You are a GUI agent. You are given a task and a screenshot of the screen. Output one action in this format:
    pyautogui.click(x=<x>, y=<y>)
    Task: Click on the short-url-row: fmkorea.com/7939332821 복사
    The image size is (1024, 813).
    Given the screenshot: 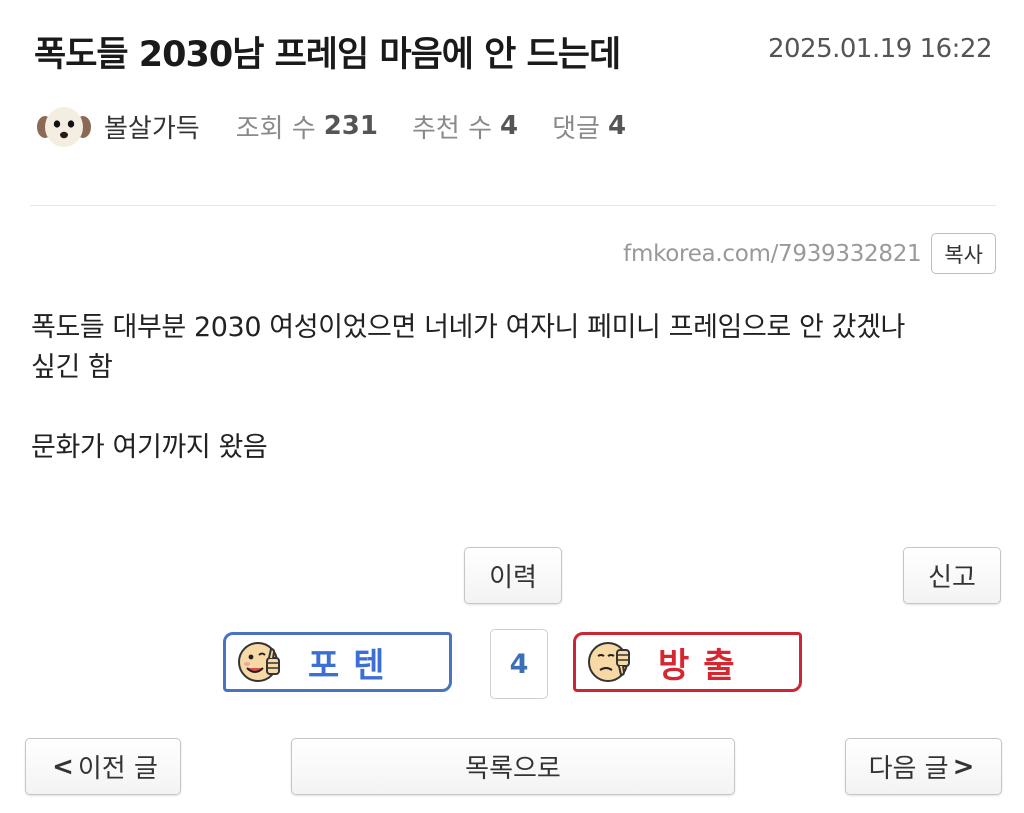 What is the action you would take?
    pyautogui.click(x=809, y=253)
    